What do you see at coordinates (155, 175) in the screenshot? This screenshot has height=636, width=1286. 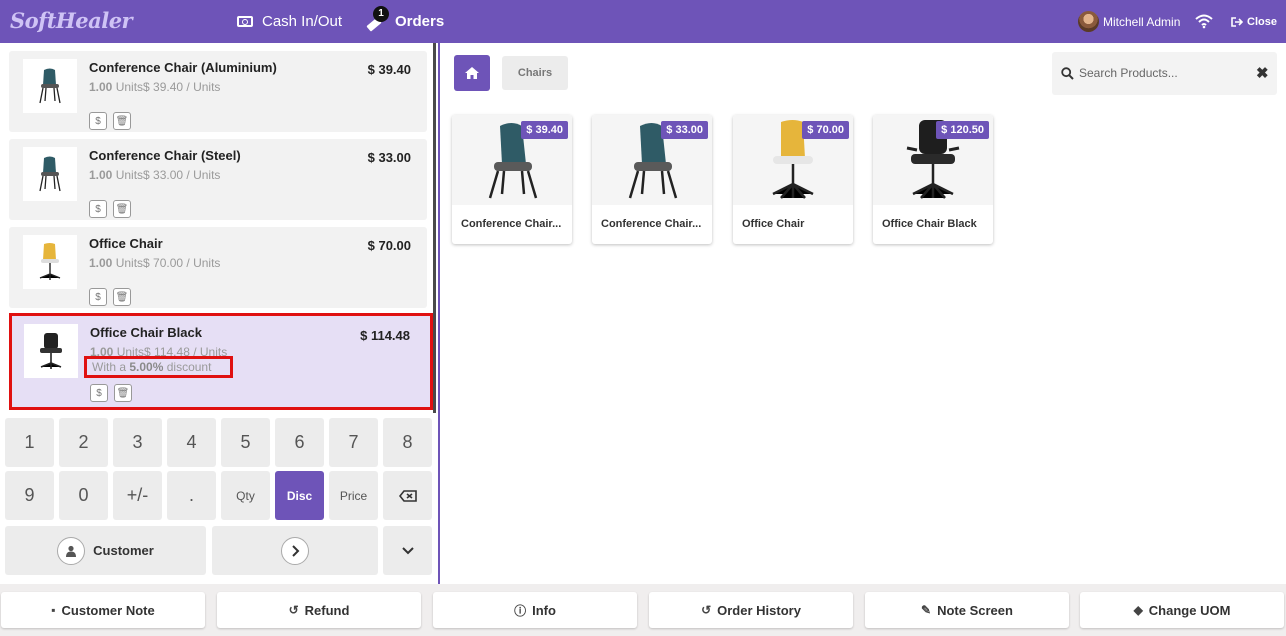 I see `orderline-info: 1.00 Units$ 33.00 / Units` at bounding box center [155, 175].